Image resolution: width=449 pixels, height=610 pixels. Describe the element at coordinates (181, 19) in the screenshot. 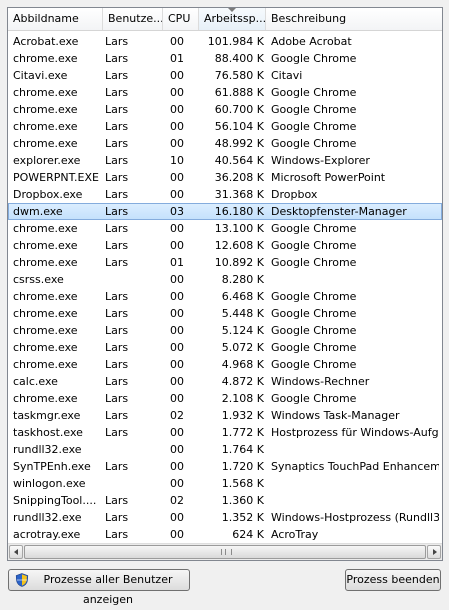

I see `column-header-cpu: CPU` at that location.